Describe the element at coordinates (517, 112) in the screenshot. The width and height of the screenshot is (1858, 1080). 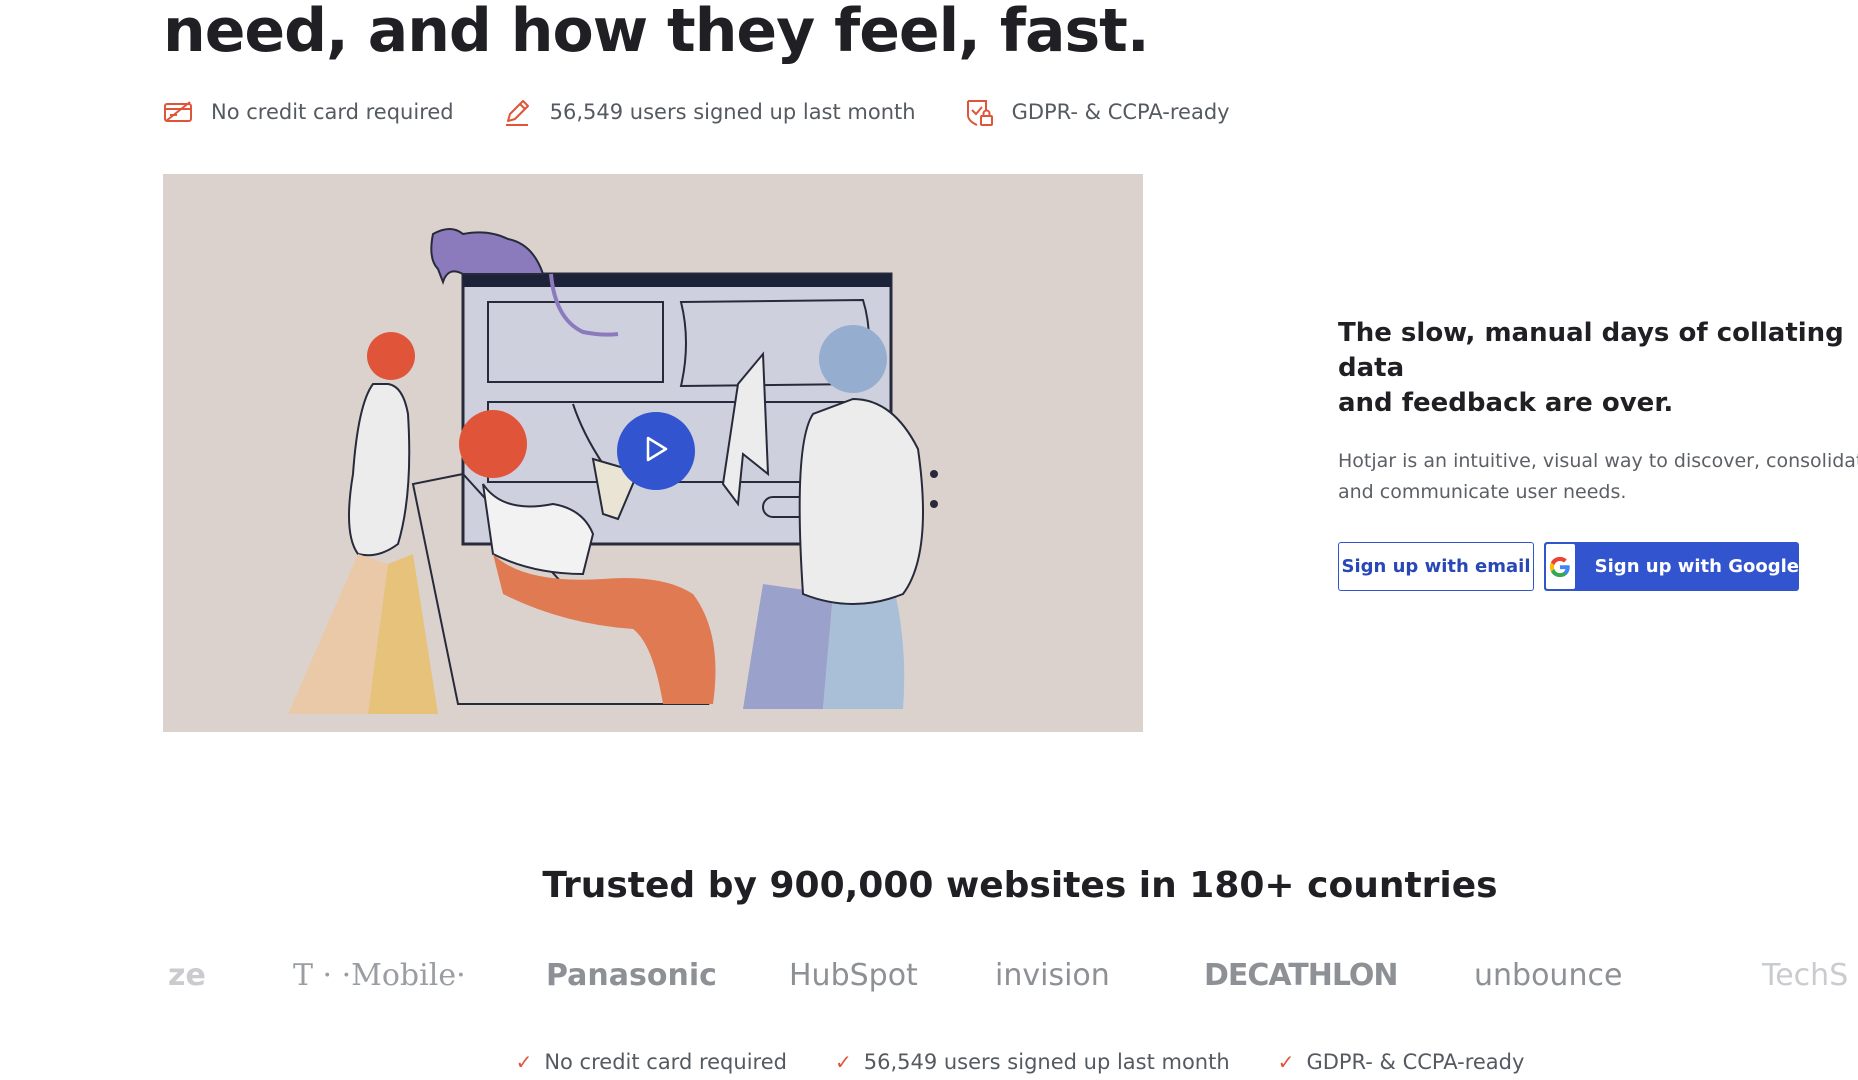
I see `pencil-icon` at that location.